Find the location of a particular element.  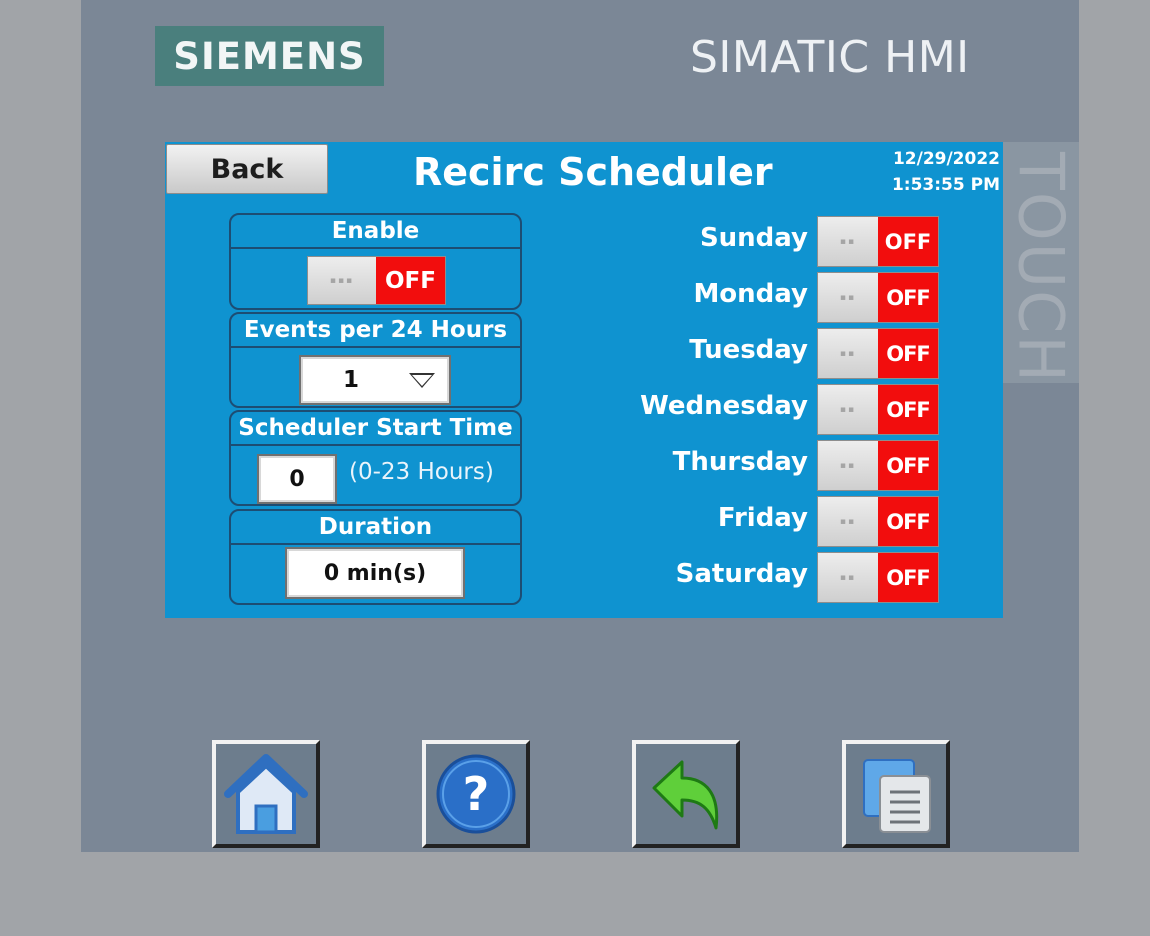

duration-title: Duration is located at coordinates (375, 528).